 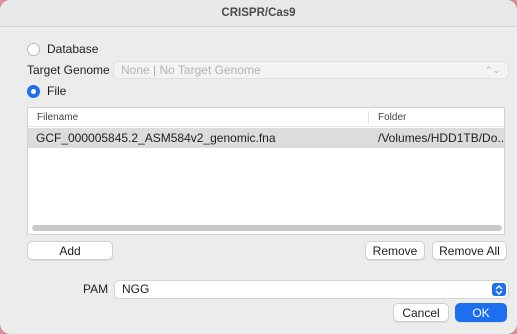 What do you see at coordinates (311, 70) in the screenshot?
I see `target-genome-select: None | No Target Genome ⌃⌄` at bounding box center [311, 70].